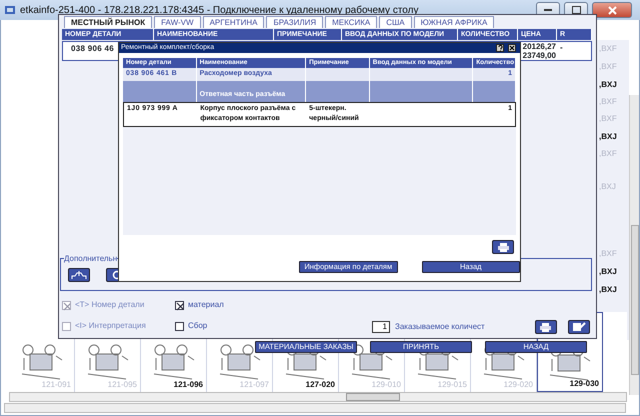 Image resolution: width=640 pixels, height=416 pixels. I want to click on r-cell: -, so click(561, 47).